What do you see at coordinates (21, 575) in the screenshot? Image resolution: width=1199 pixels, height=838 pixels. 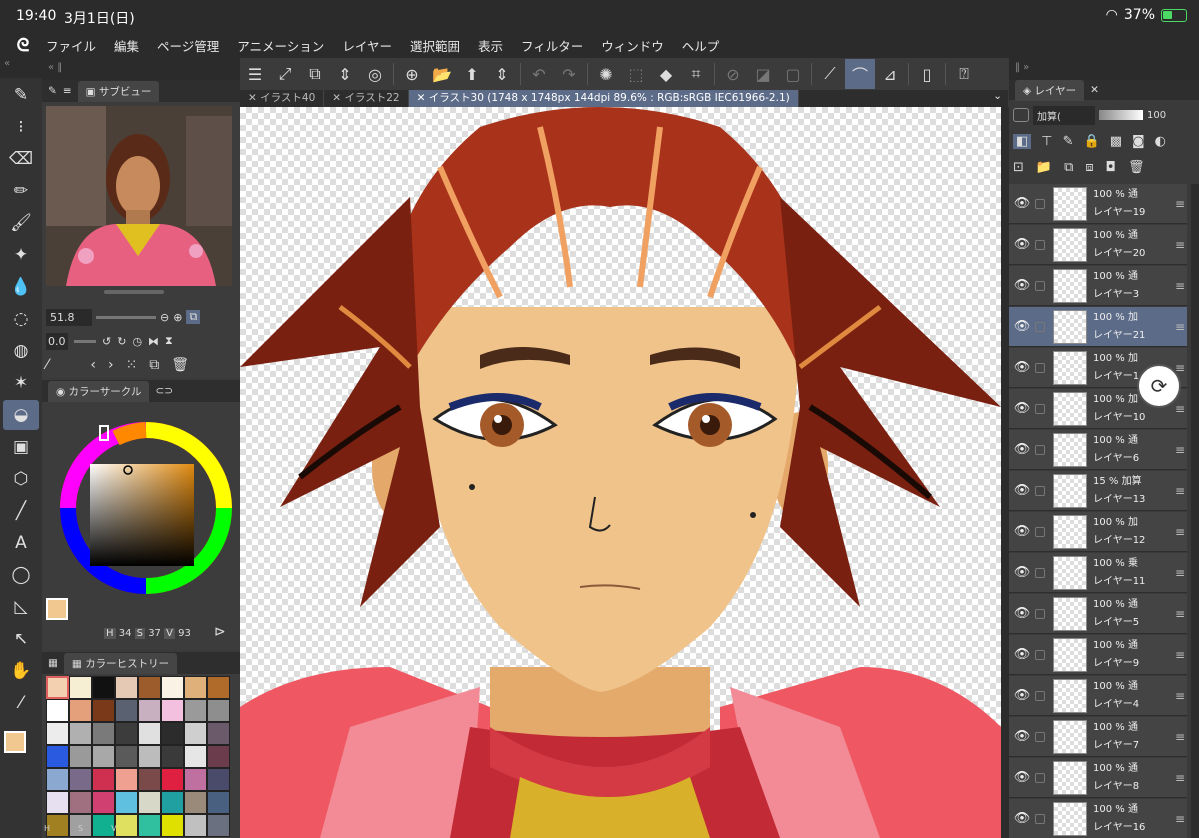 I see `balloon-tool-icon: ◯` at bounding box center [21, 575].